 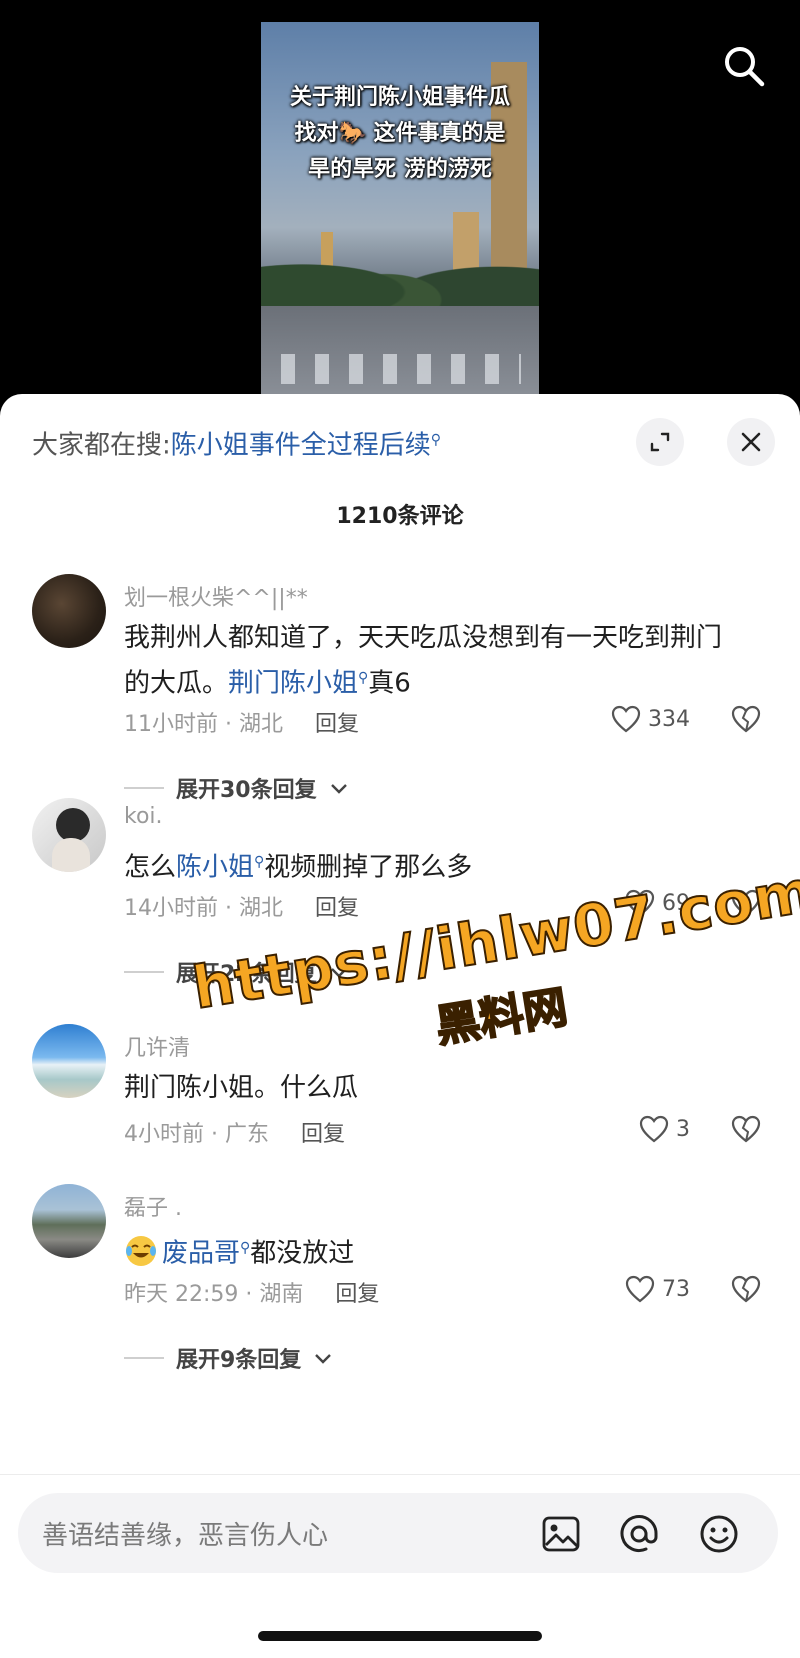 What do you see at coordinates (676, 903) in the screenshot?
I see `like-count: 69` at bounding box center [676, 903].